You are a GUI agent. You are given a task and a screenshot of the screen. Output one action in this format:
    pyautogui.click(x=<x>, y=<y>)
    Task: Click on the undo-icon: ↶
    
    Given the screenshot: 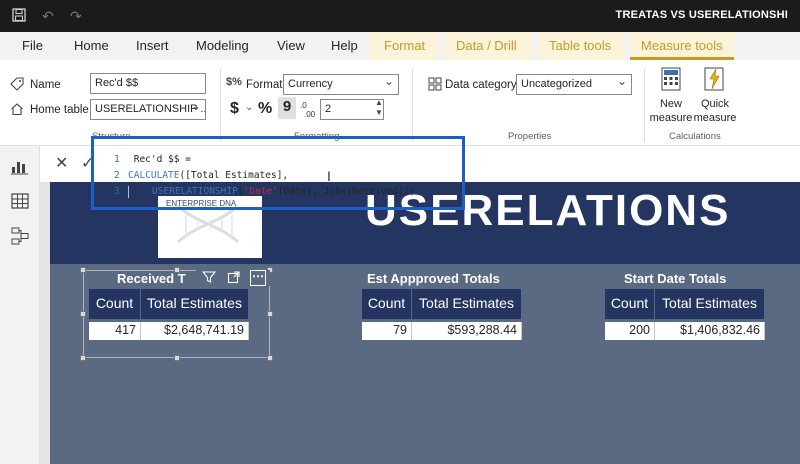 What is the action you would take?
    pyautogui.click(x=48, y=16)
    